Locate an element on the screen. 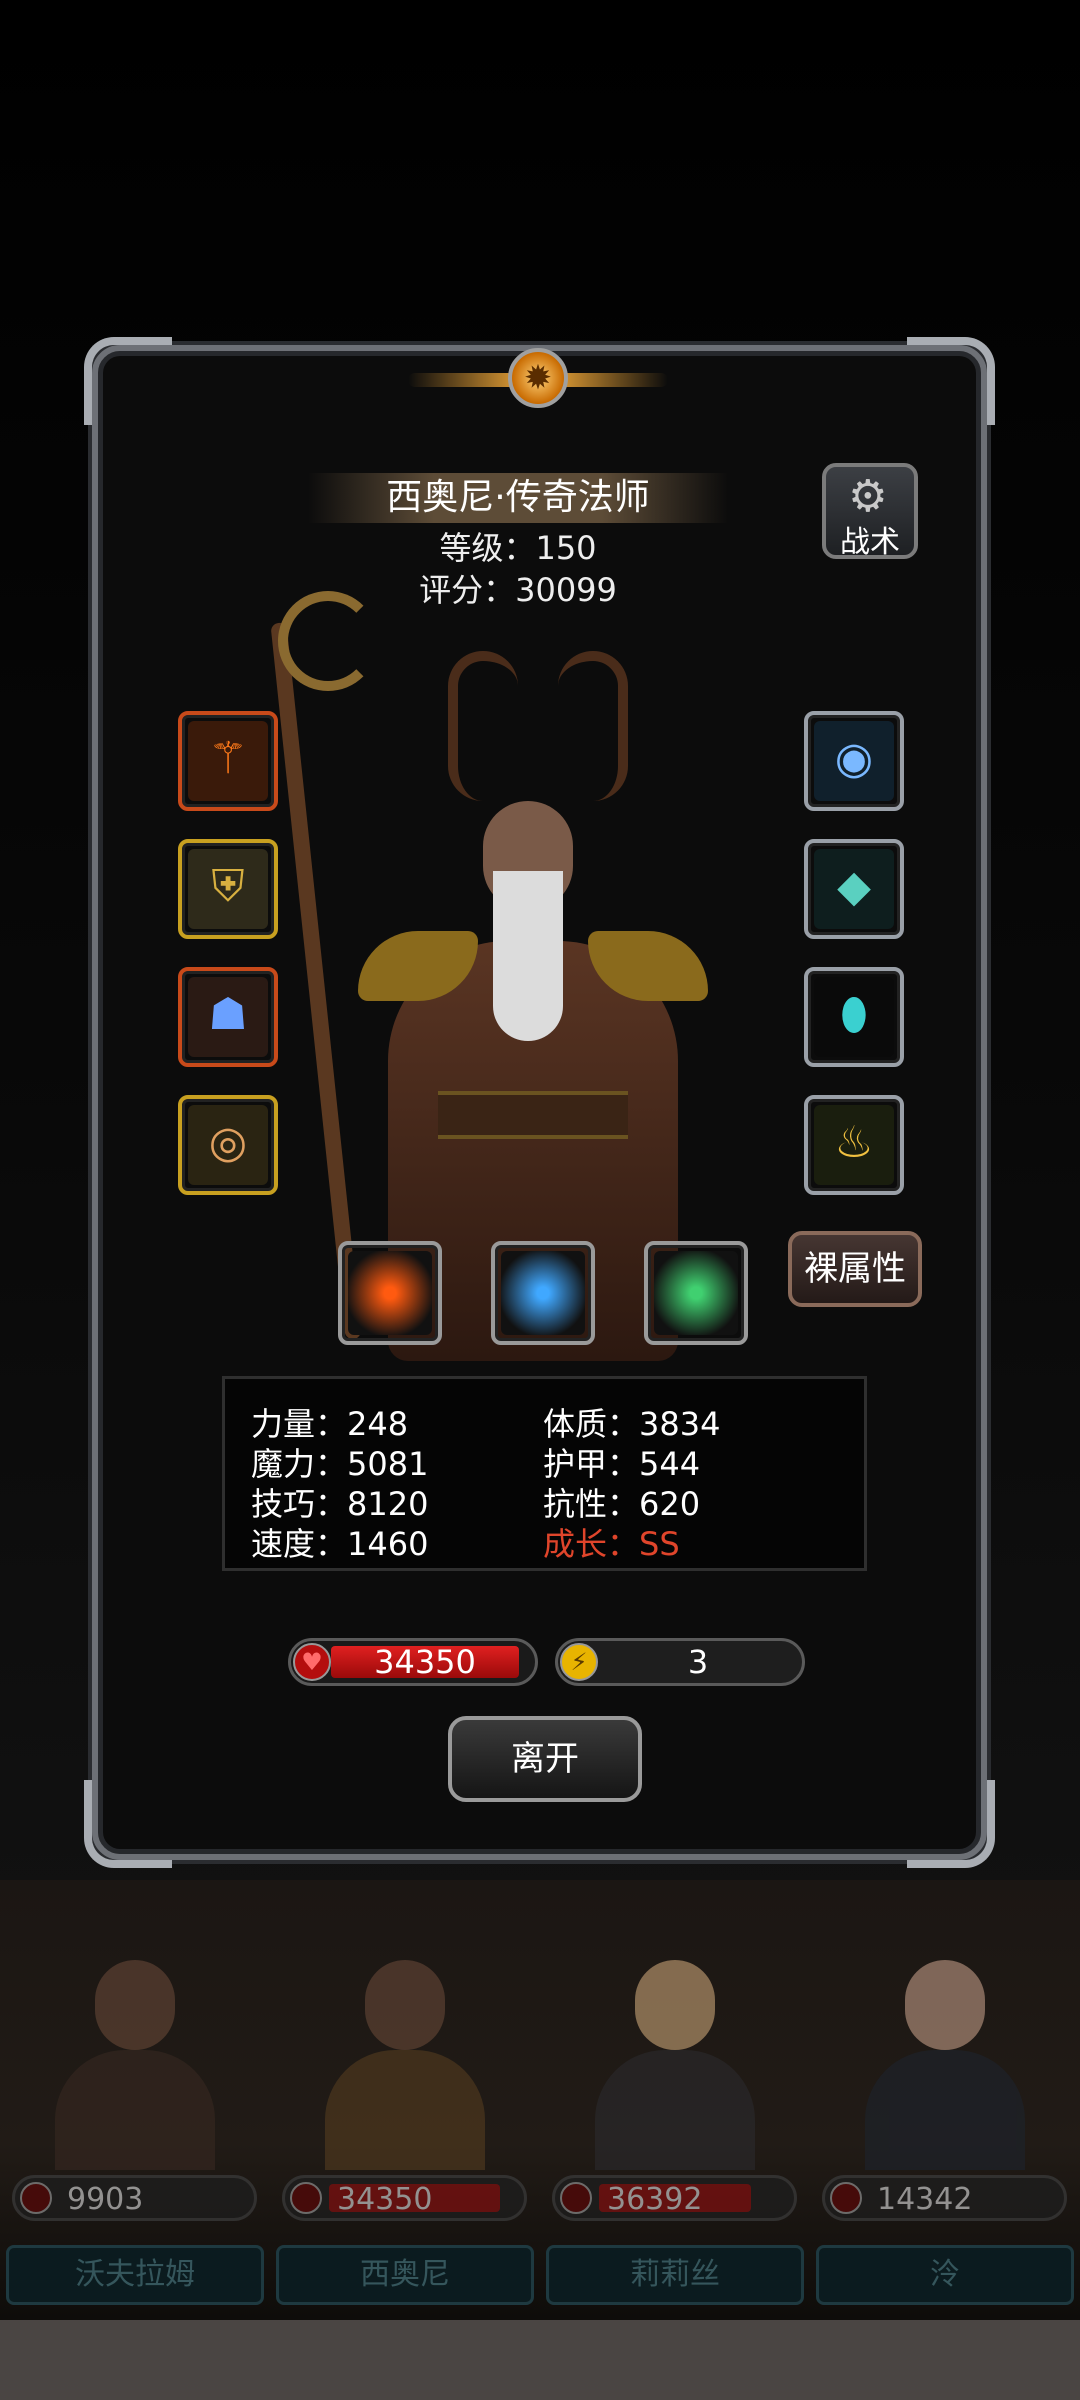 This screenshot has width=1080, height=2400. lightning-icon: ⚡ is located at coordinates (579, 1662).